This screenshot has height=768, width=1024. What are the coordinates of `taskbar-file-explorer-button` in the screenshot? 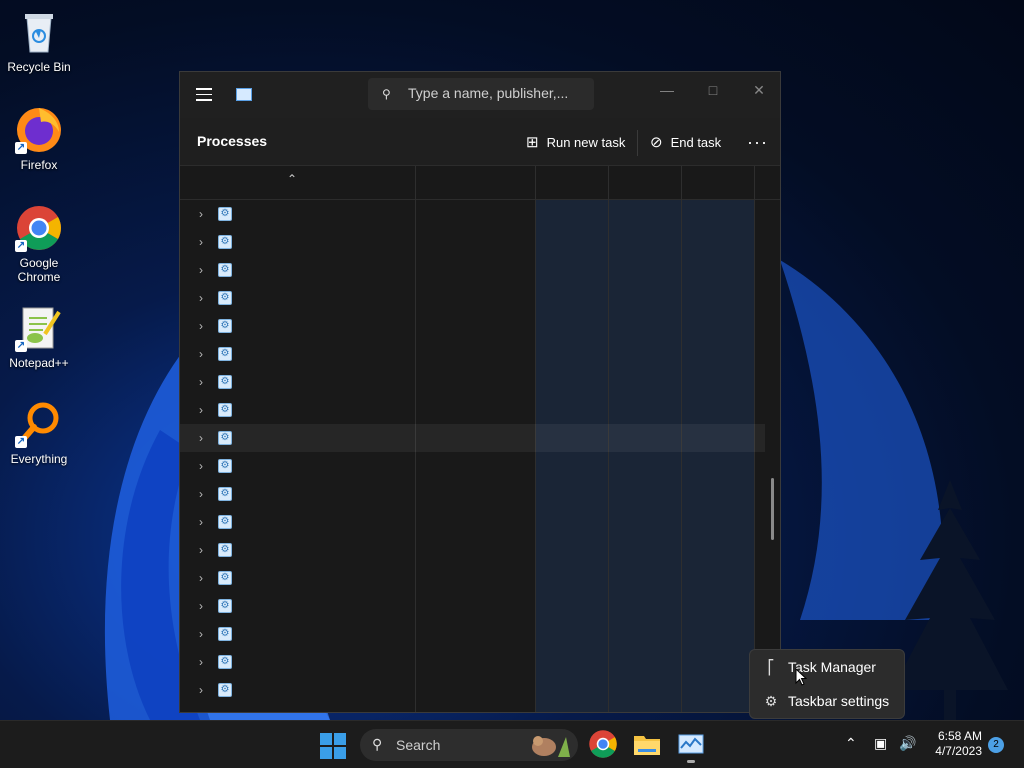 It's located at (648, 745).